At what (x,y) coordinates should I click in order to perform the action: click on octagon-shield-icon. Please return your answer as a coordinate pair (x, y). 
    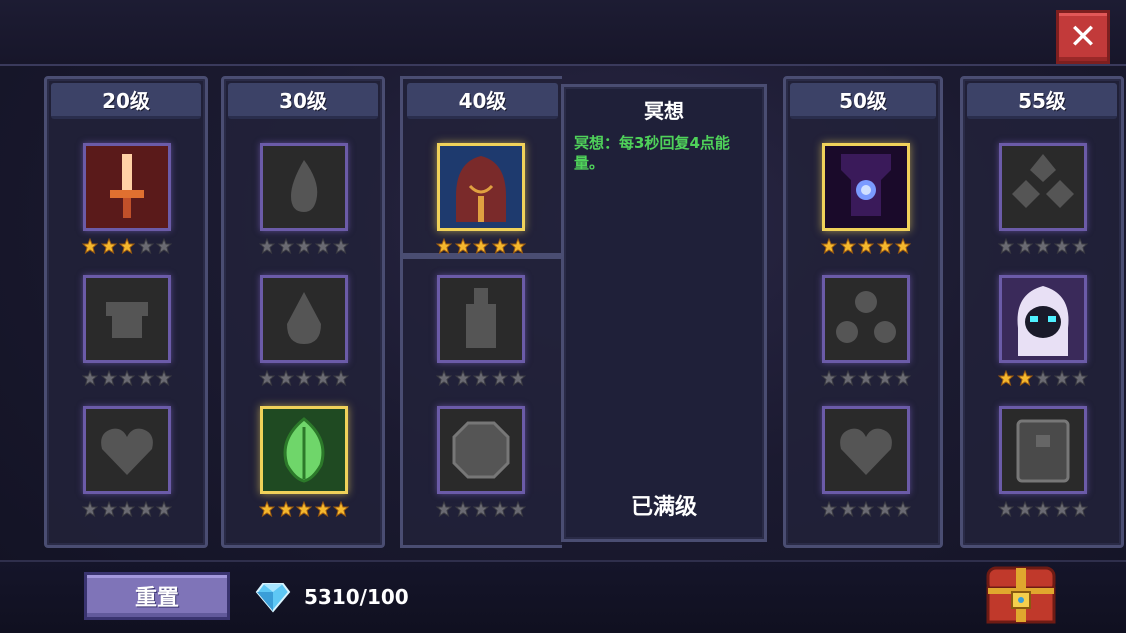
    Looking at the image, I should click on (481, 450).